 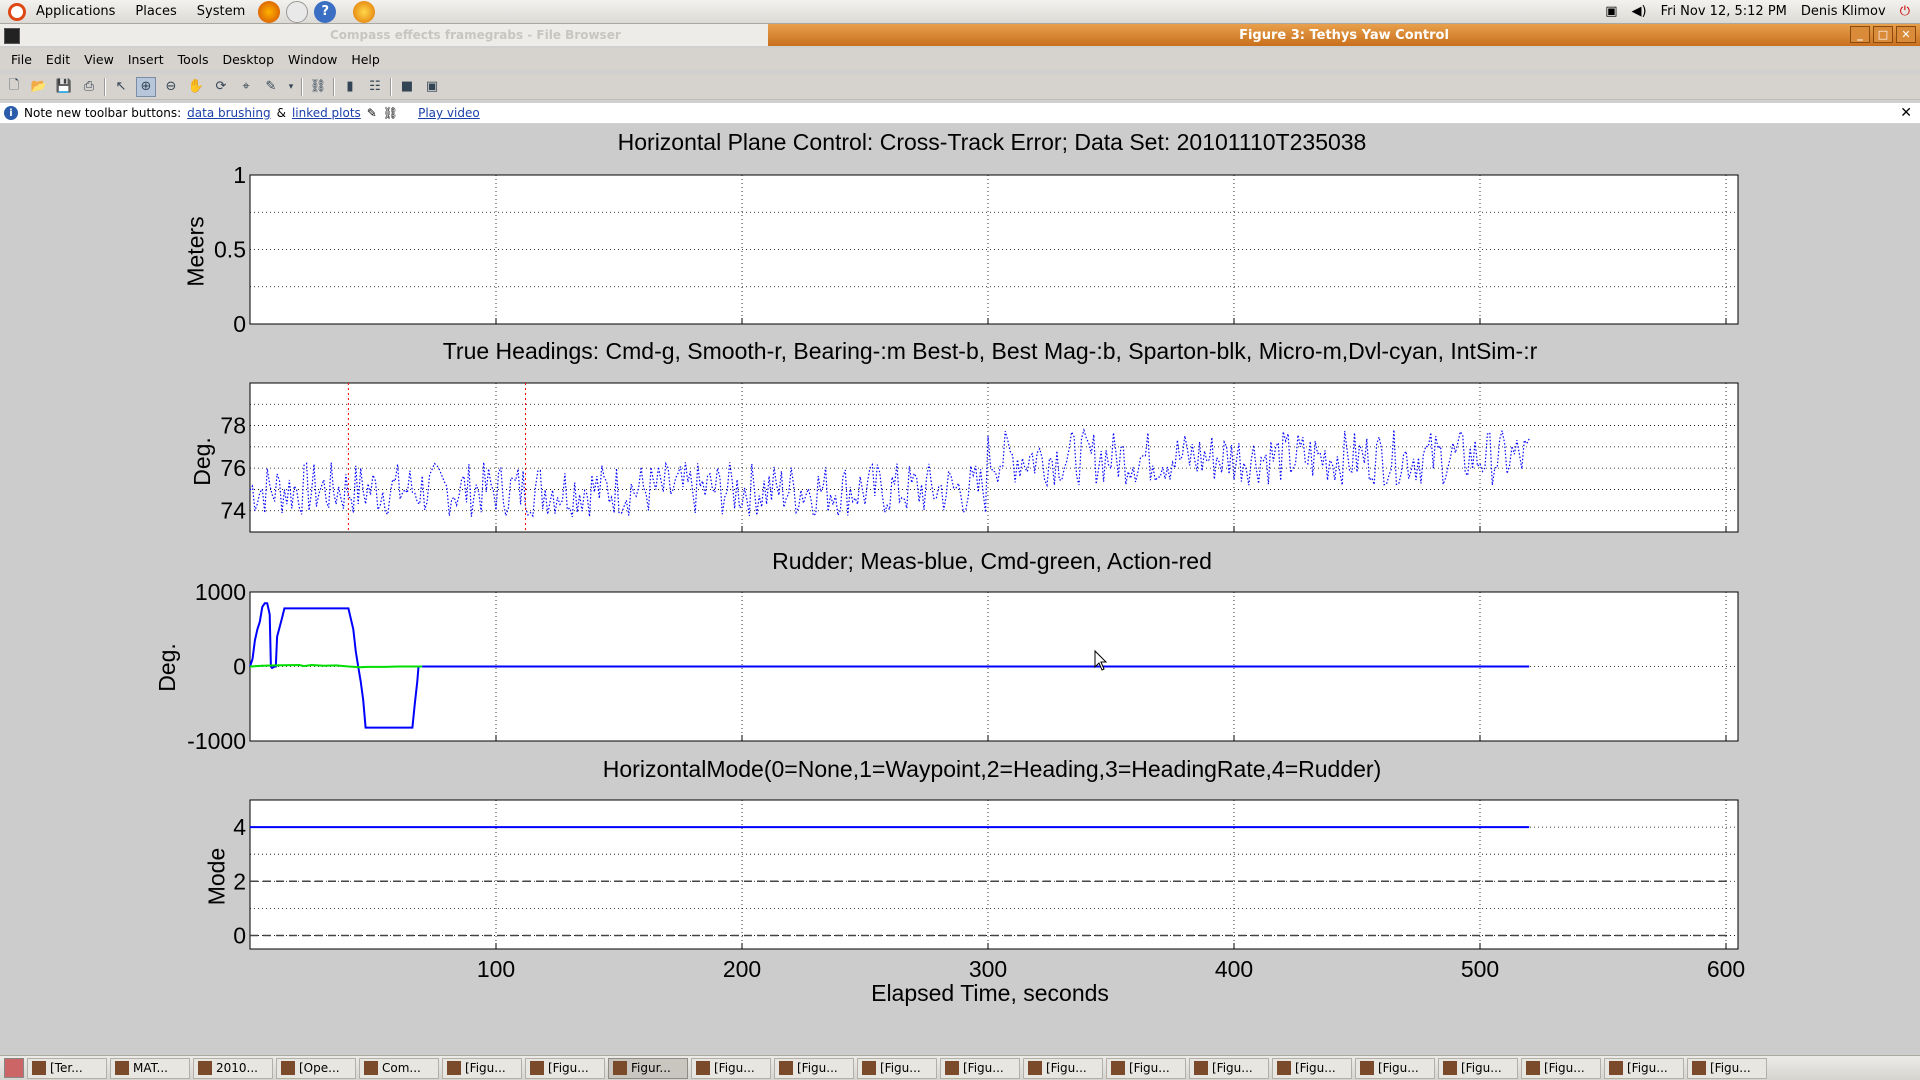 I want to click on close-info-icon: ✕, so click(x=1906, y=113).